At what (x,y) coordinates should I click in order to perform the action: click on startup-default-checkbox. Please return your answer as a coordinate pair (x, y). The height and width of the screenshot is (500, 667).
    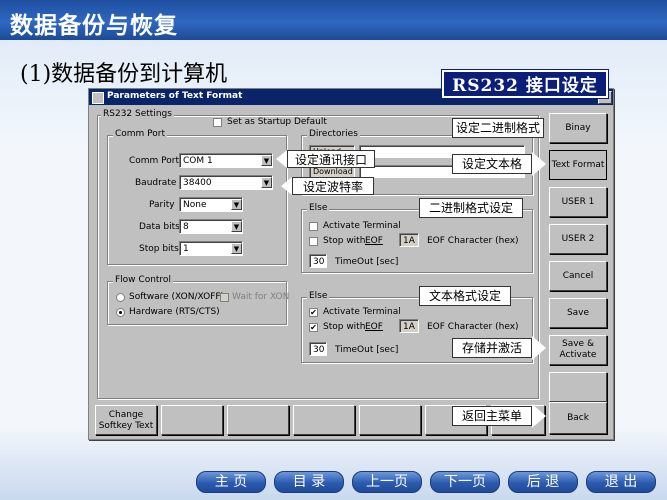
    Looking at the image, I should click on (217, 122).